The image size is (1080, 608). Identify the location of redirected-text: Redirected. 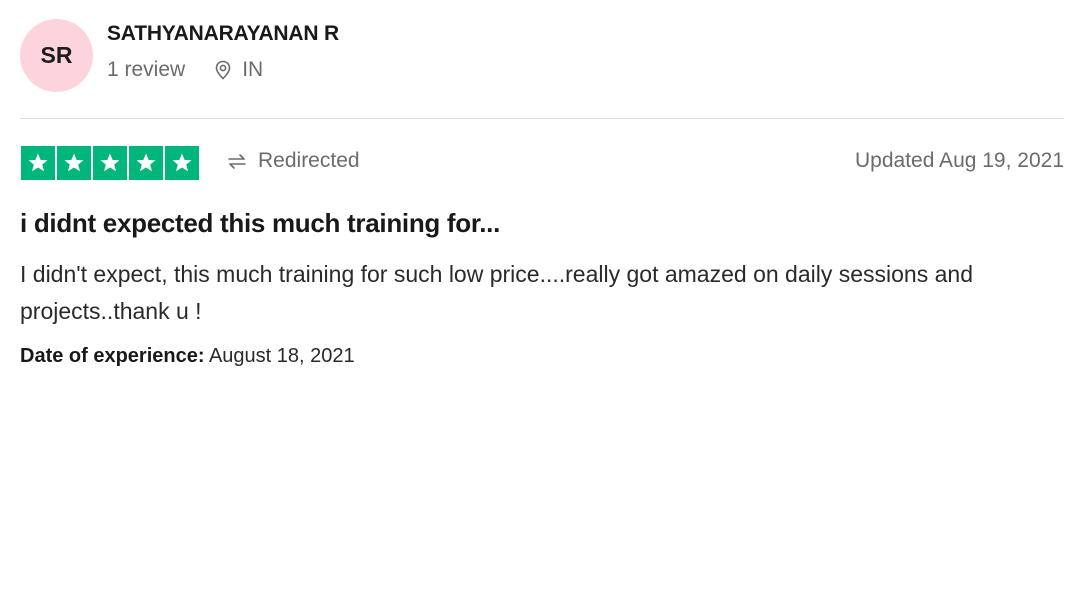
(309, 160).